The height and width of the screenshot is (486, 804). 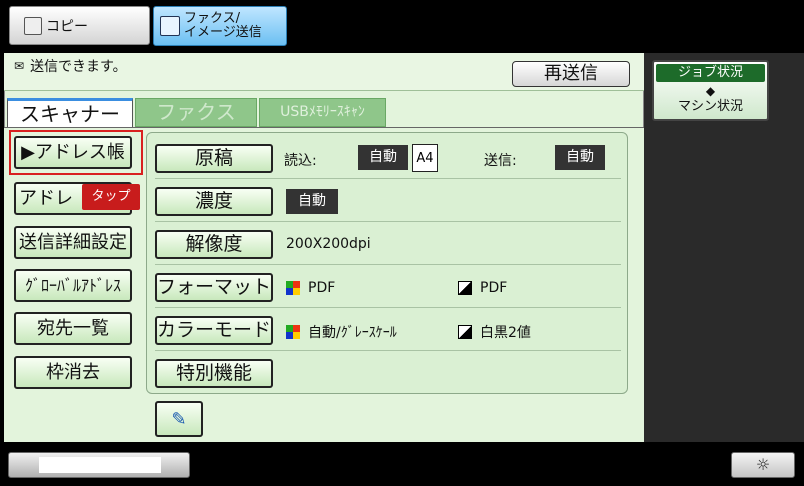 What do you see at coordinates (322, 288) in the screenshot?
I see `format-color-value: PDF` at bounding box center [322, 288].